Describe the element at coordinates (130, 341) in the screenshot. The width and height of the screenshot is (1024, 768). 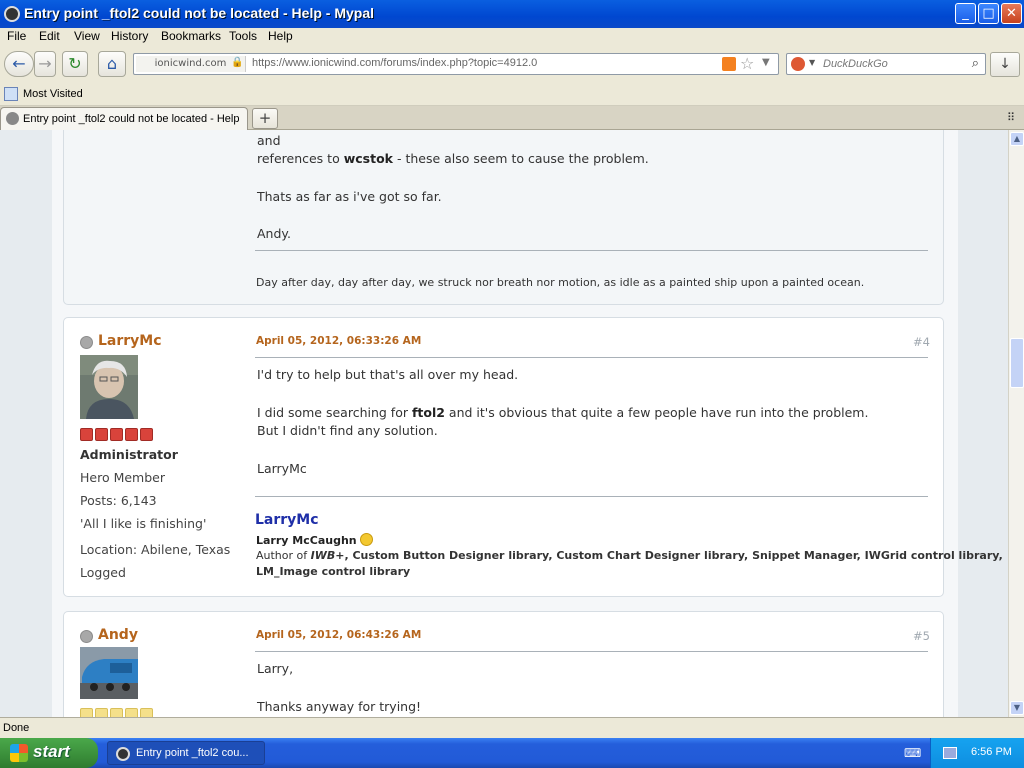
I see `poster-name-link: LarryMc` at that location.